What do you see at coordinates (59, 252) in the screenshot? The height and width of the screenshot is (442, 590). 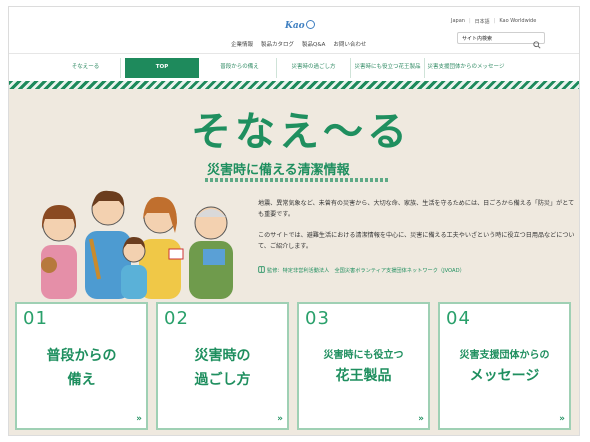 I see `girl-figure` at bounding box center [59, 252].